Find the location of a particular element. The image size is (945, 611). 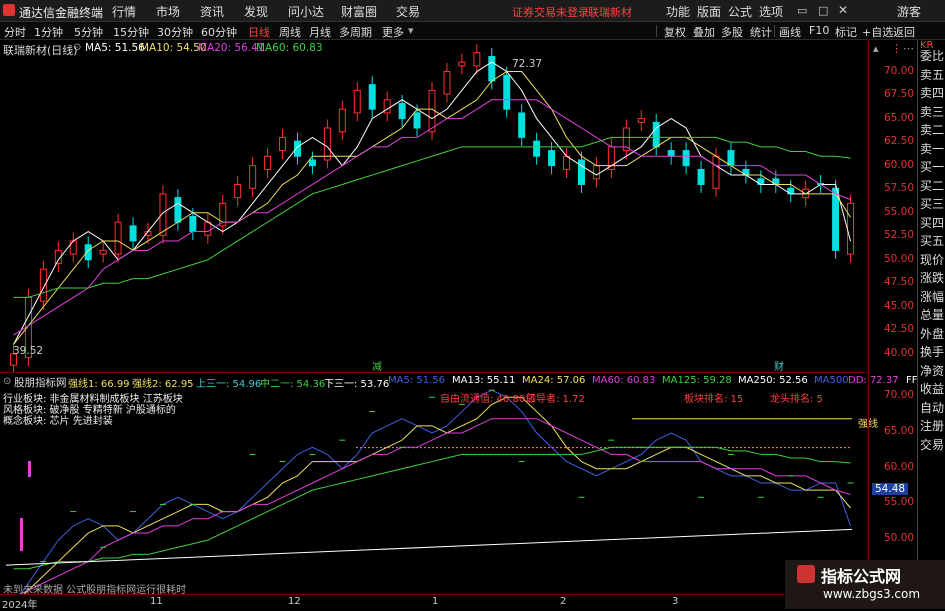

side-panel-item: 收益 is located at coordinates (932, 388).